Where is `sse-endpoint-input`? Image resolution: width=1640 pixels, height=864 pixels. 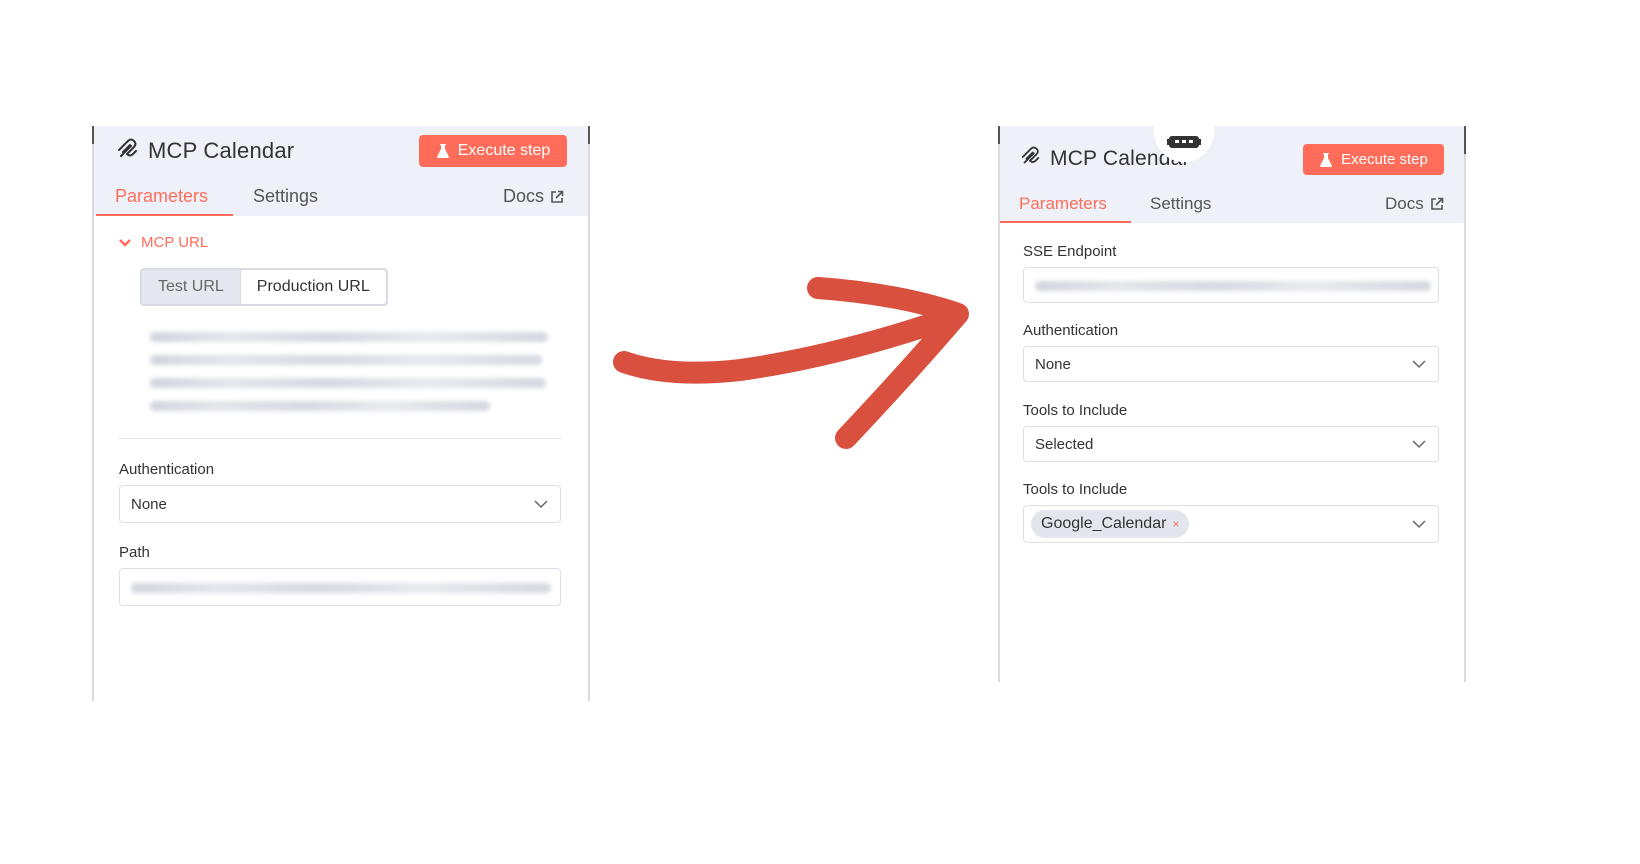
sse-endpoint-input is located at coordinates (1231, 285).